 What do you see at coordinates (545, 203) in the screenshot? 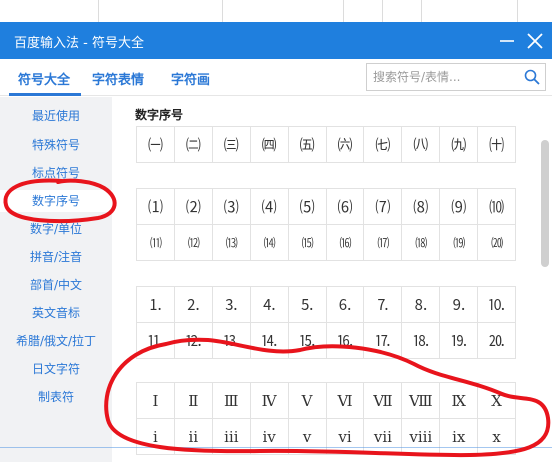
I see `scrollbar-thumb` at bounding box center [545, 203].